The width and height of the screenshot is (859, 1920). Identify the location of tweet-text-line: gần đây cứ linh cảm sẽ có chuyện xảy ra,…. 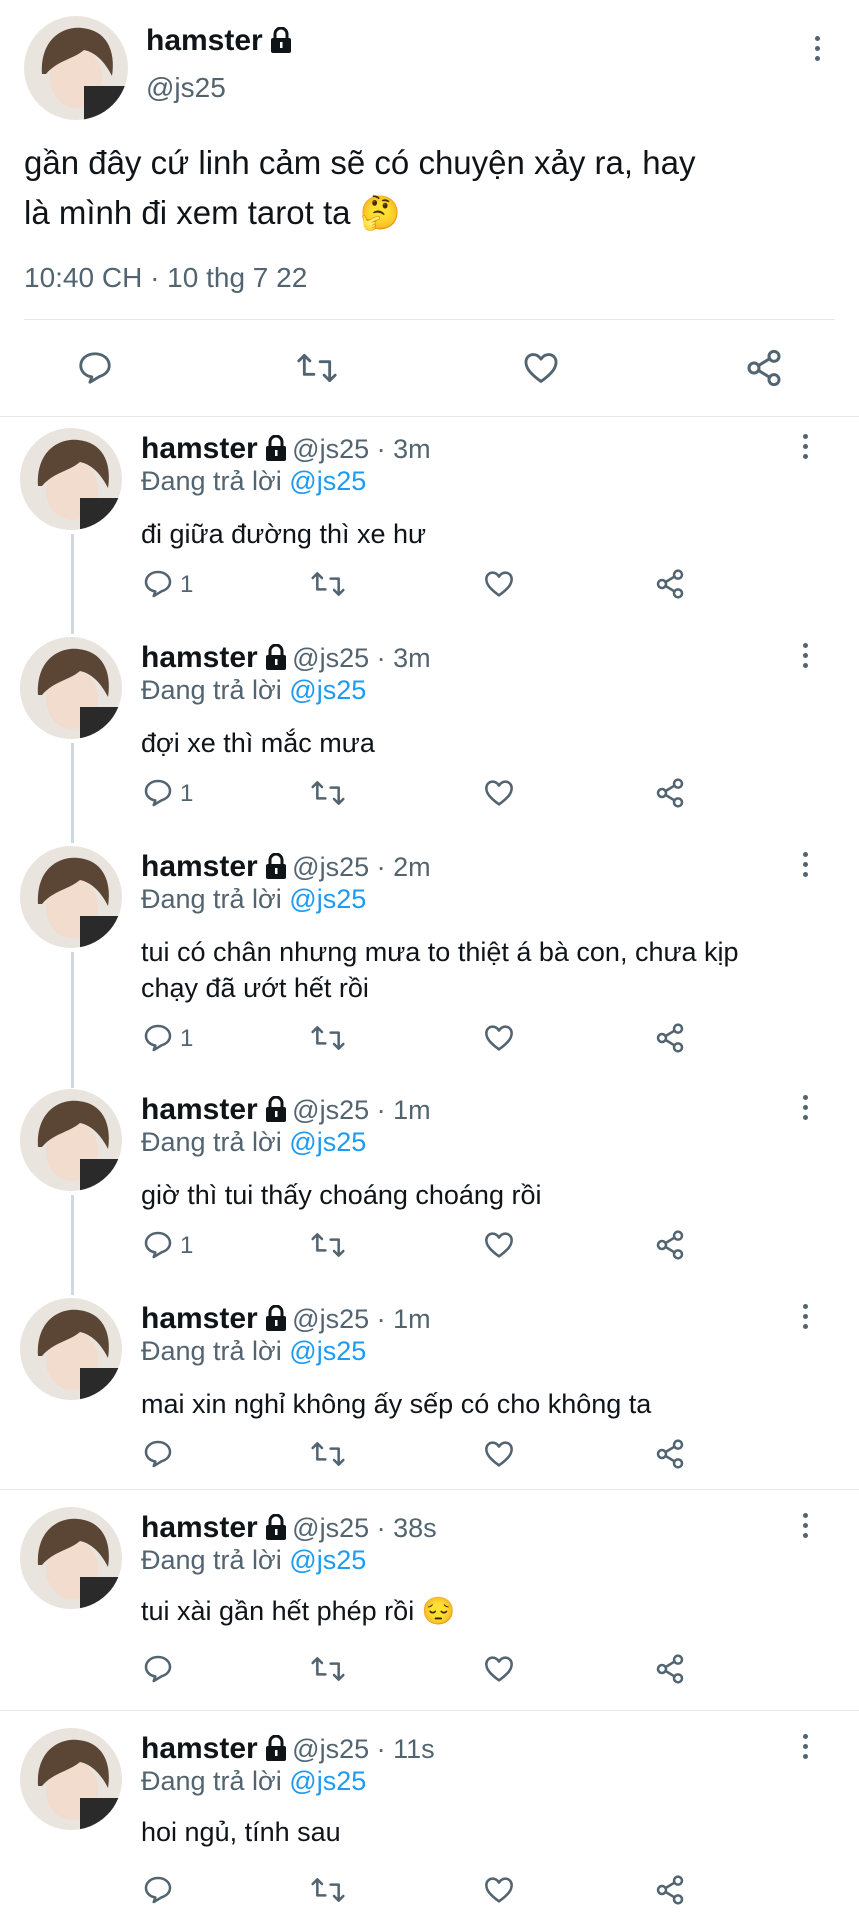
(360, 162).